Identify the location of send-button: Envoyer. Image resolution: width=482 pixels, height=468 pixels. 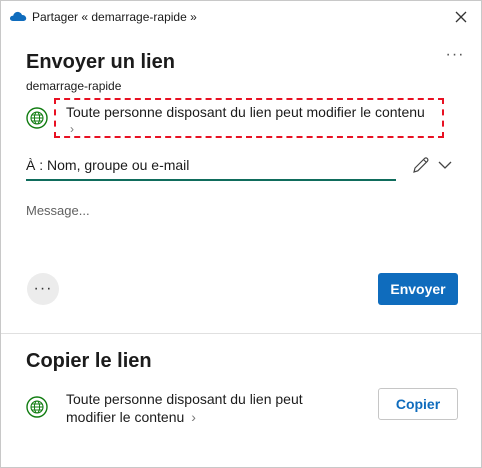
(418, 289).